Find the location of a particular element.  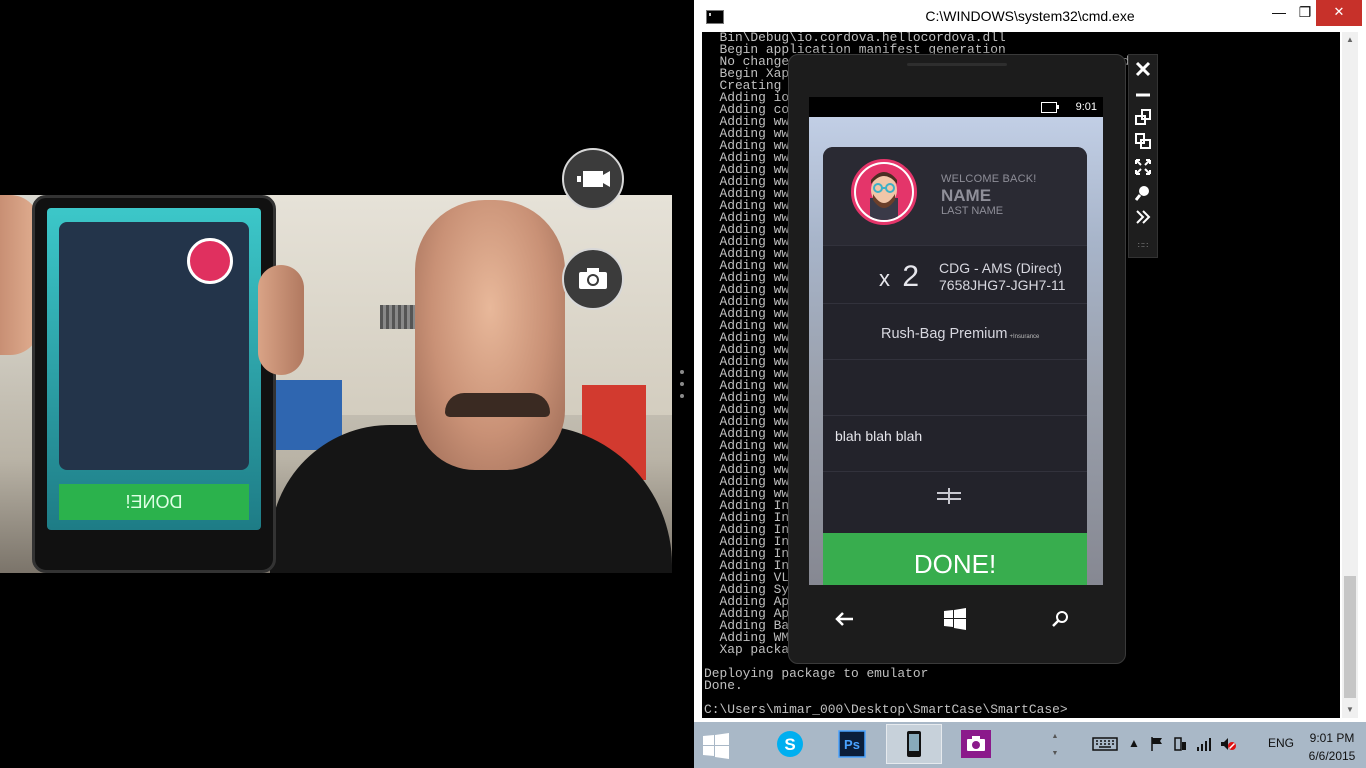

camera-icon is located at coordinates (593, 278).